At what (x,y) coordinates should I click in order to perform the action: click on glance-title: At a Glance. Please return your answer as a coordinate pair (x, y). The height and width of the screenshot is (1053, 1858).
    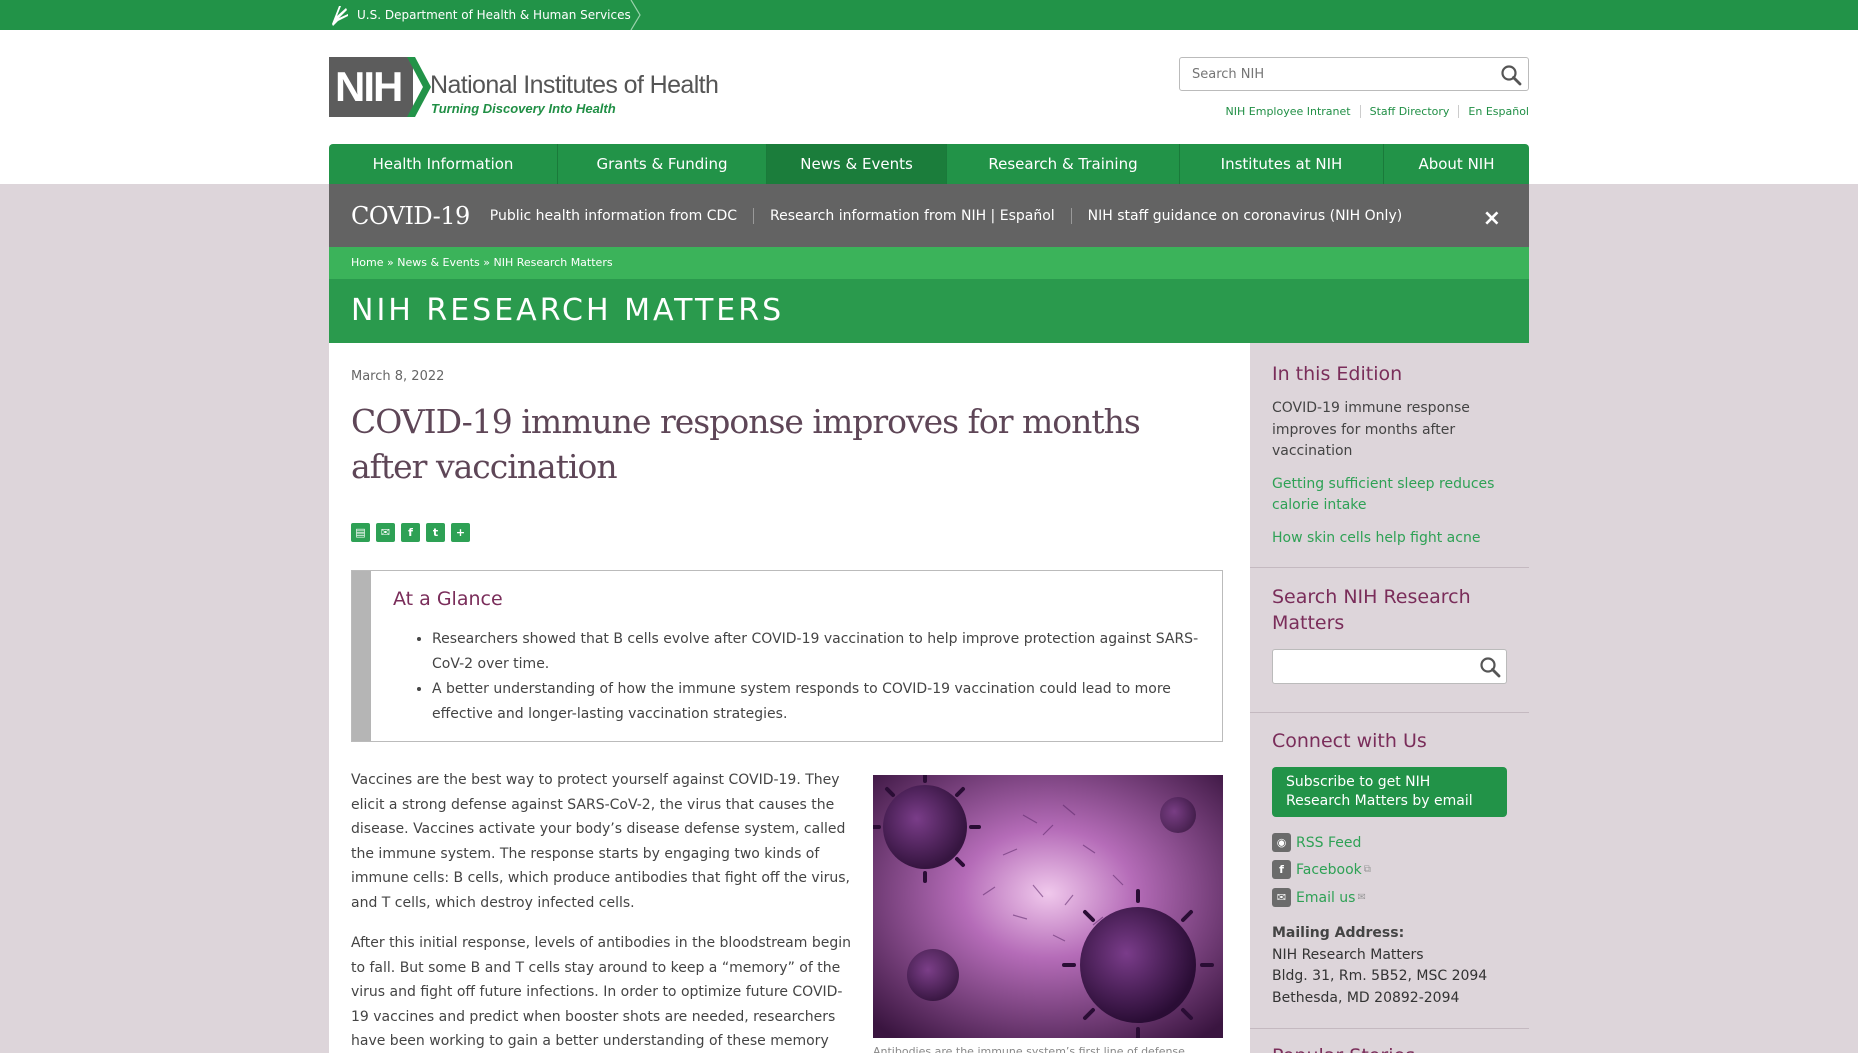
    Looking at the image, I should click on (448, 599).